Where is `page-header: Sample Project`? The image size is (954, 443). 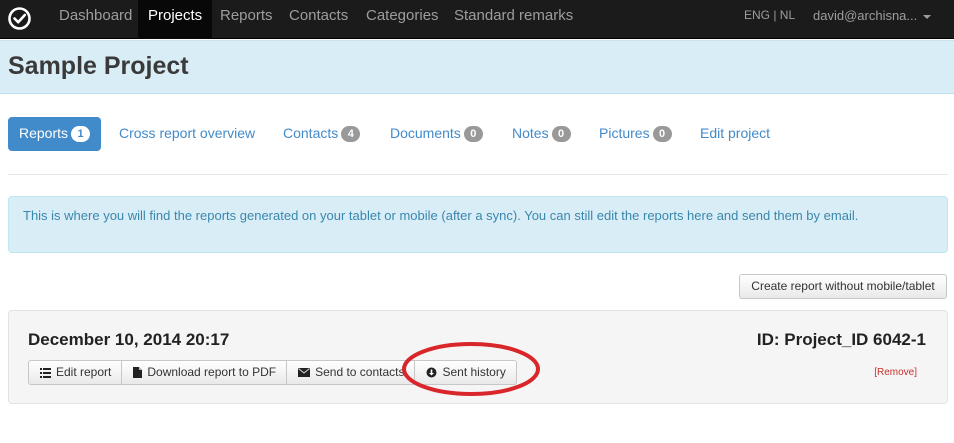 page-header: Sample Project is located at coordinates (477, 67).